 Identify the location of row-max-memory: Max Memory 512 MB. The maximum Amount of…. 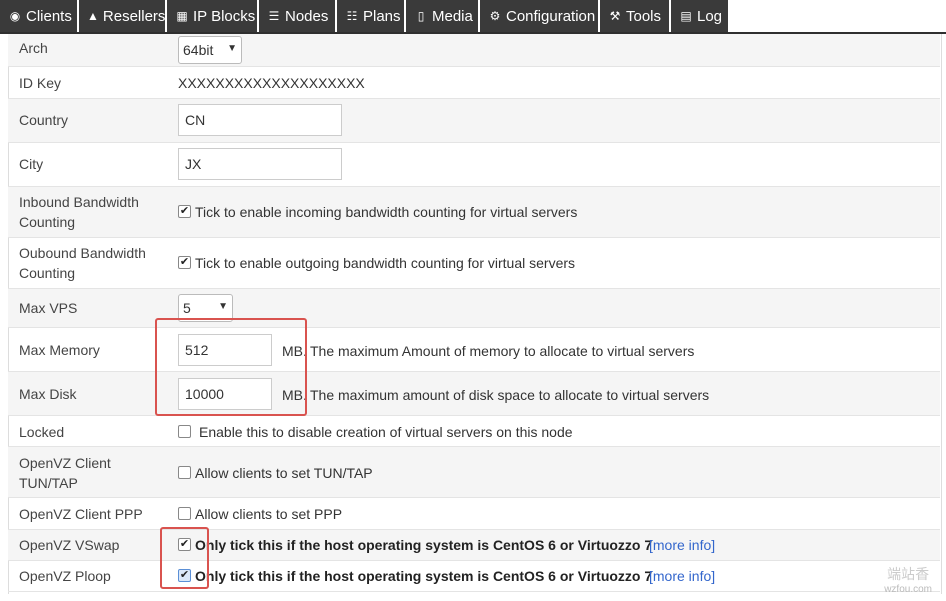
(474, 350).